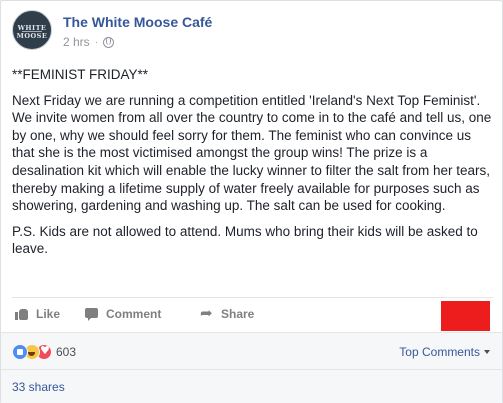  I want to click on like-button: Like, so click(37, 314).